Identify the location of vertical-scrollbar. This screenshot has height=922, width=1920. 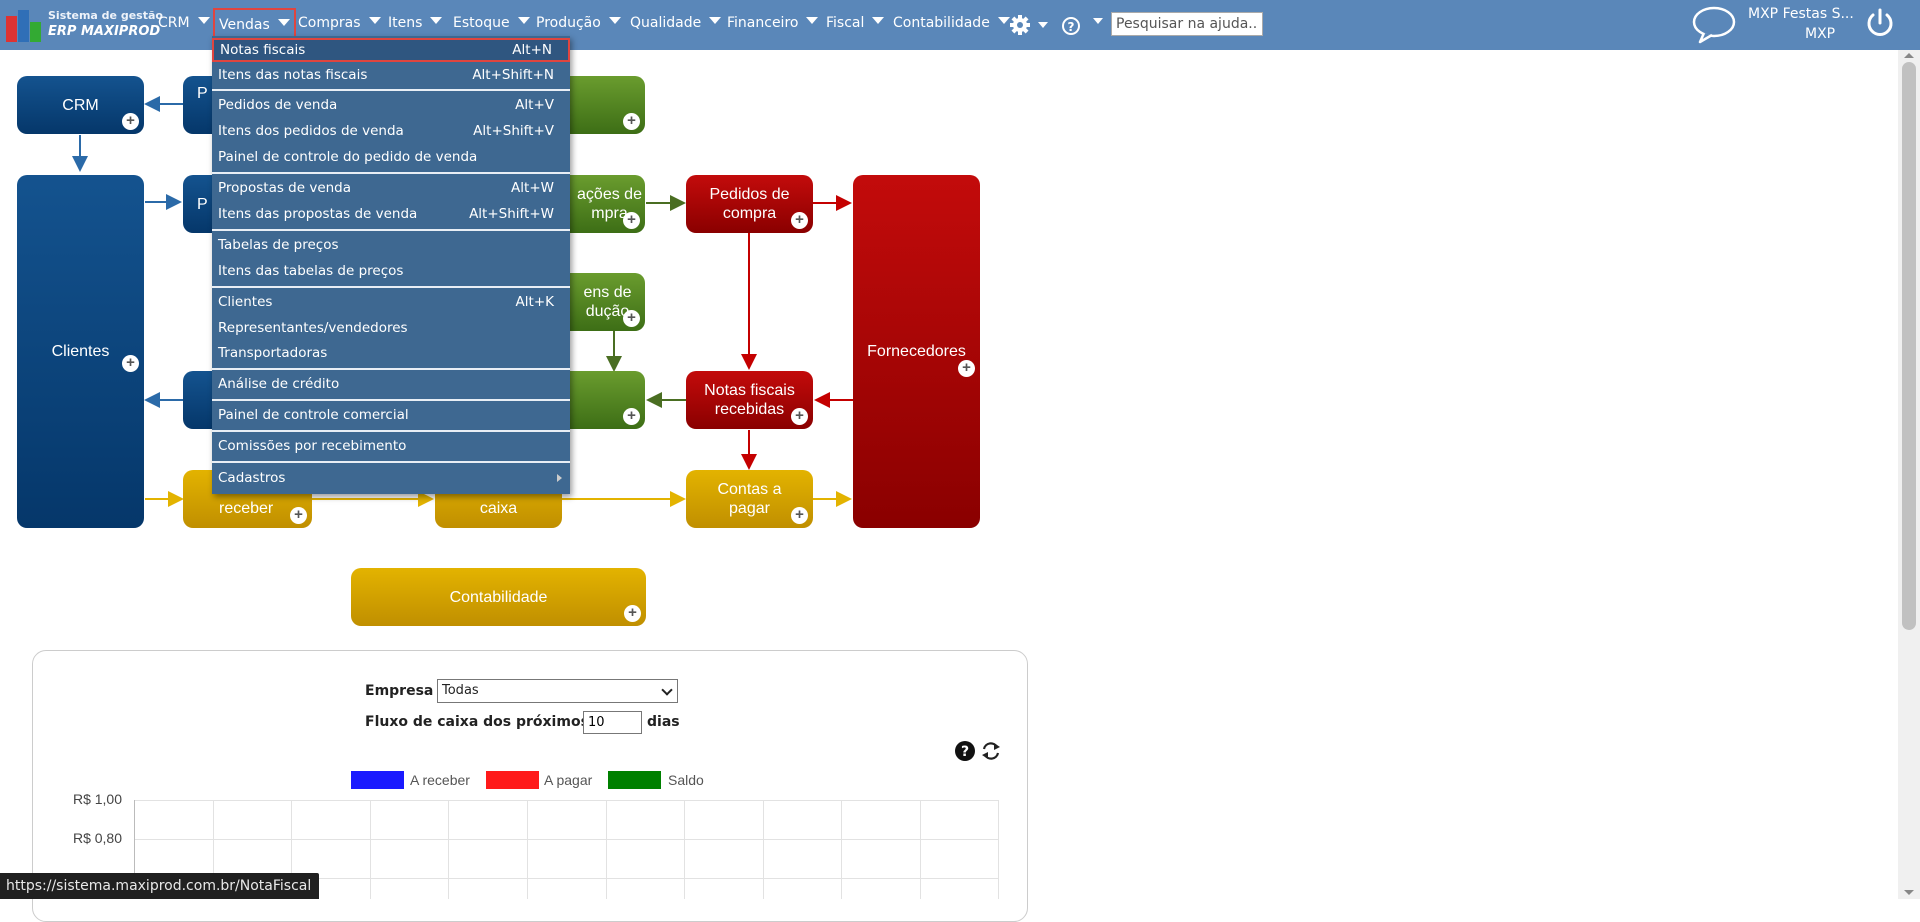
(1909, 474).